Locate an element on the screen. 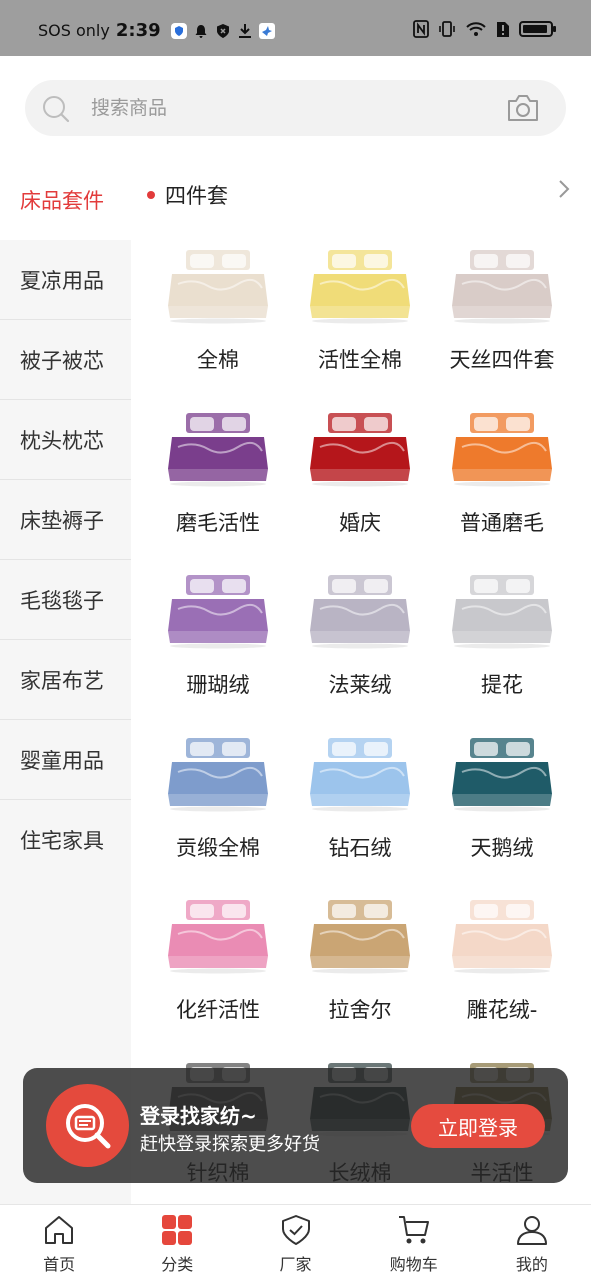  product-category-item: 法莱绒 is located at coordinates (360, 650).